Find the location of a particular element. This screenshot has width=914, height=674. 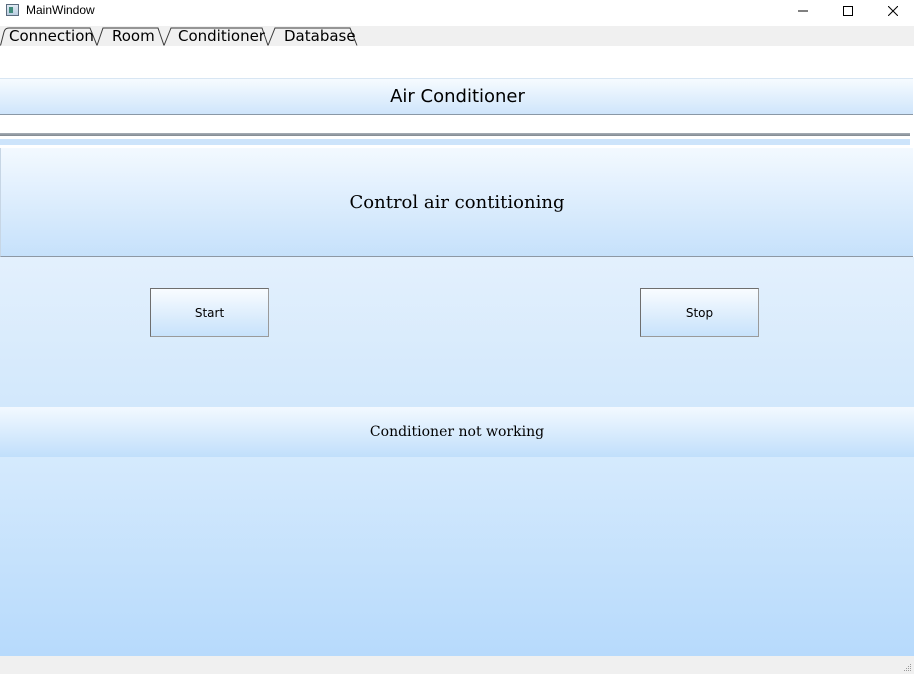

tab-bar: Connection Room Conditioner Database is located at coordinates (457, 36).